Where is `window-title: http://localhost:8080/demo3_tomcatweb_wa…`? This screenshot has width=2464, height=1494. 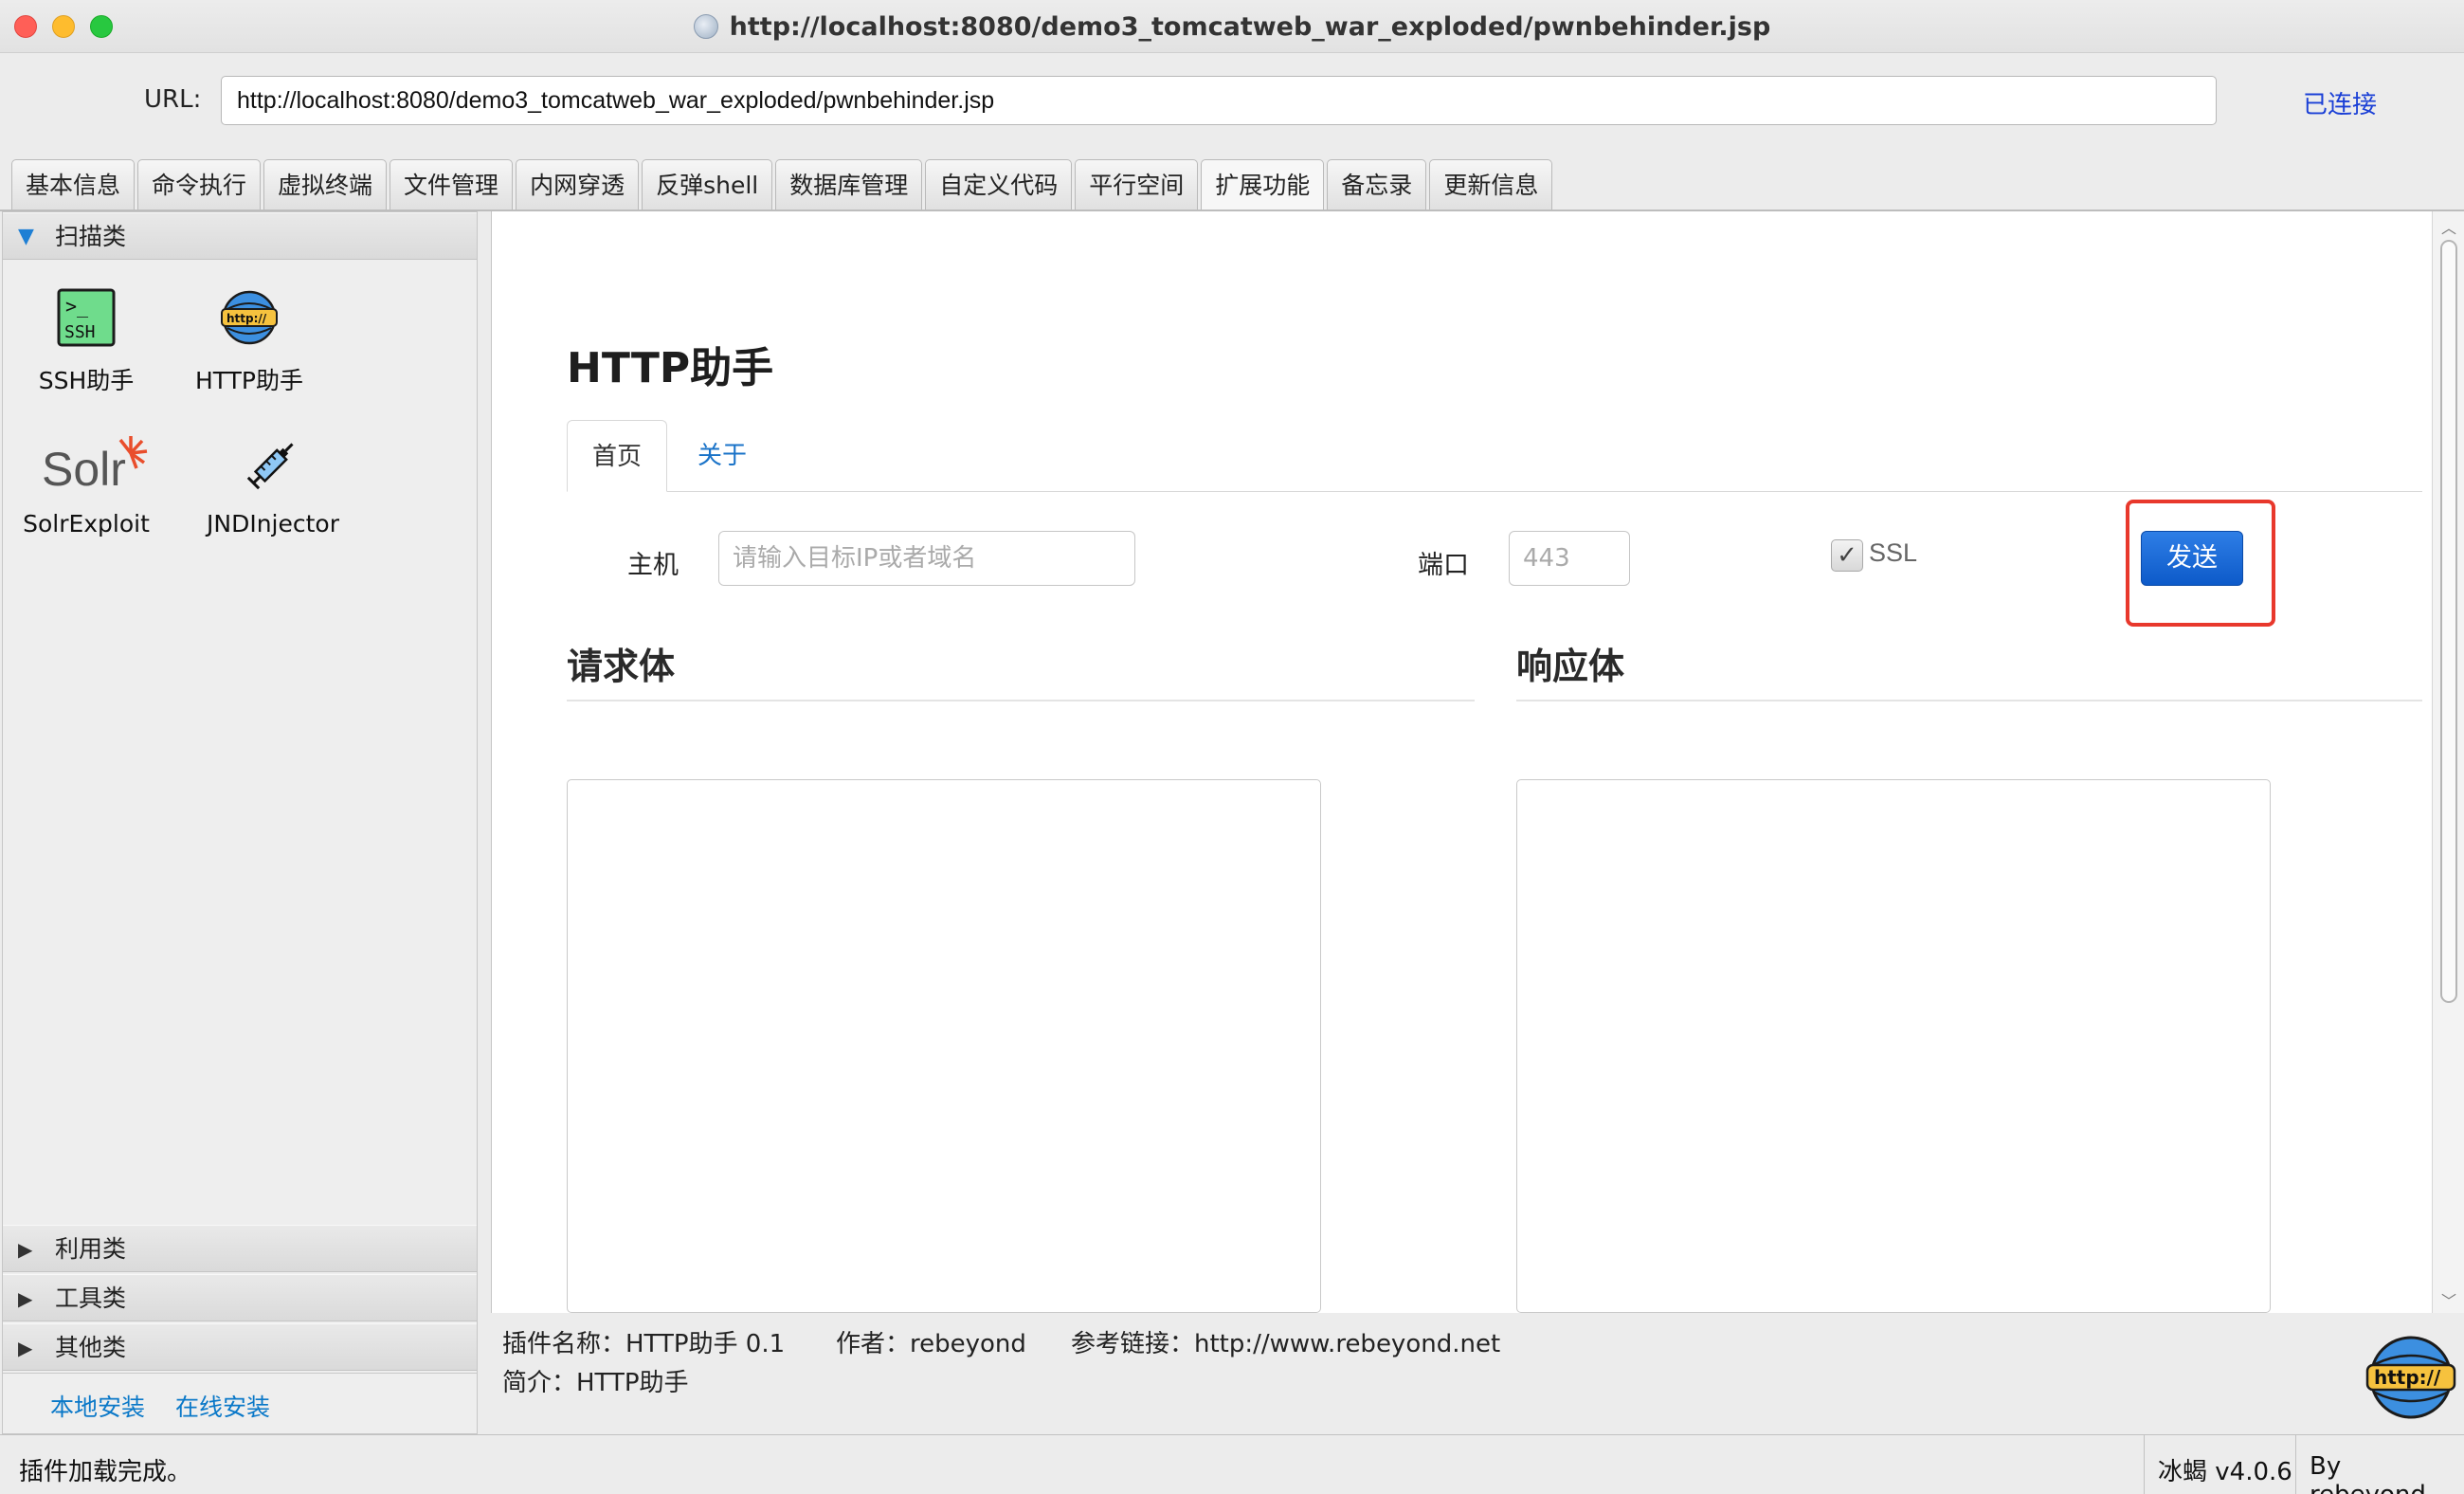
window-title: http://localhost:8080/demo3_tomcatweb_wa… is located at coordinates (1250, 26).